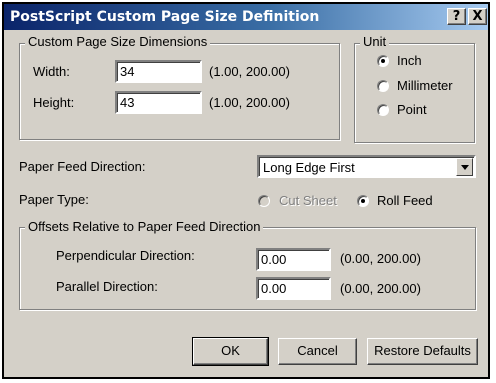  What do you see at coordinates (82, 166) in the screenshot?
I see `paper-feed-label: Paper Feed Direction:` at bounding box center [82, 166].